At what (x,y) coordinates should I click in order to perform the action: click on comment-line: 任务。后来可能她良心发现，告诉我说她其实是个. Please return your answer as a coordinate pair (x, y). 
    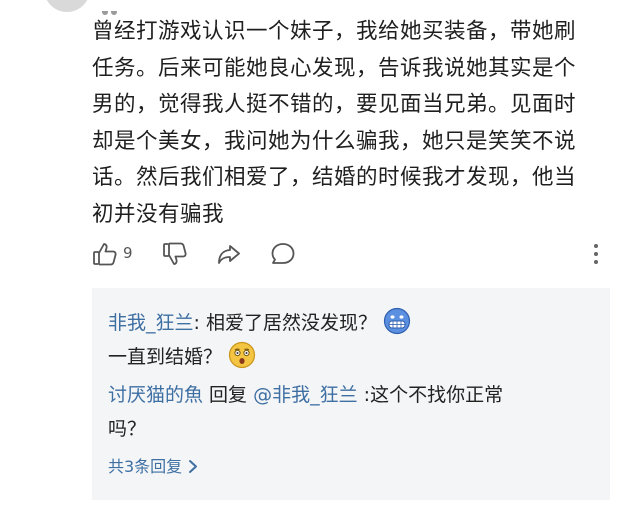
    Looking at the image, I should click on (334, 68).